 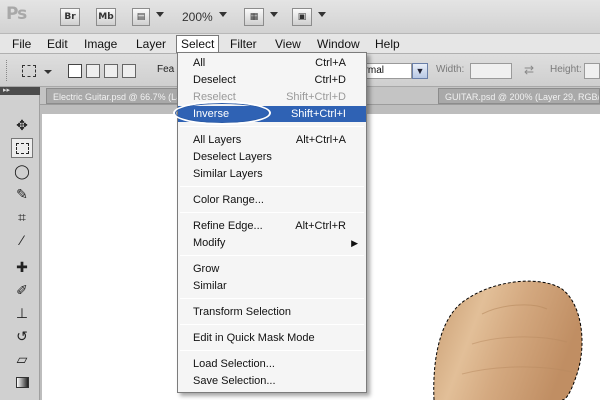 I want to click on arrange-documents-icon: ▦, so click(x=254, y=17).